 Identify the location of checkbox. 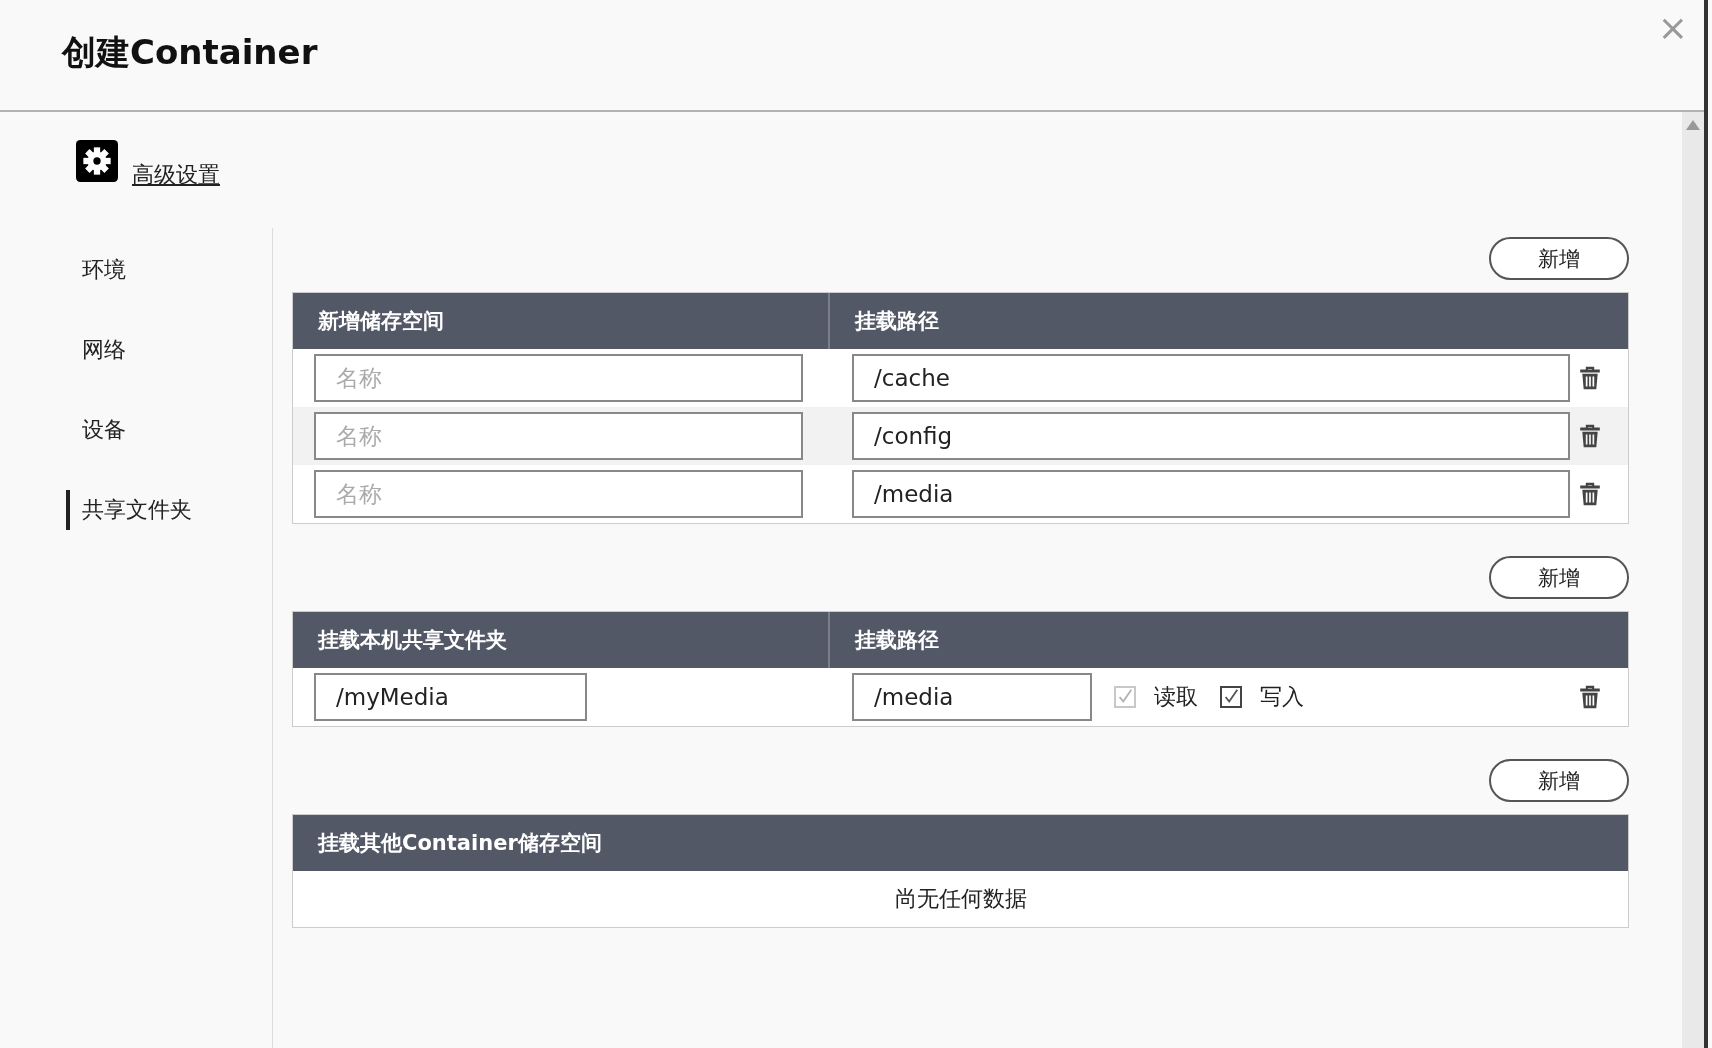
(1231, 697).